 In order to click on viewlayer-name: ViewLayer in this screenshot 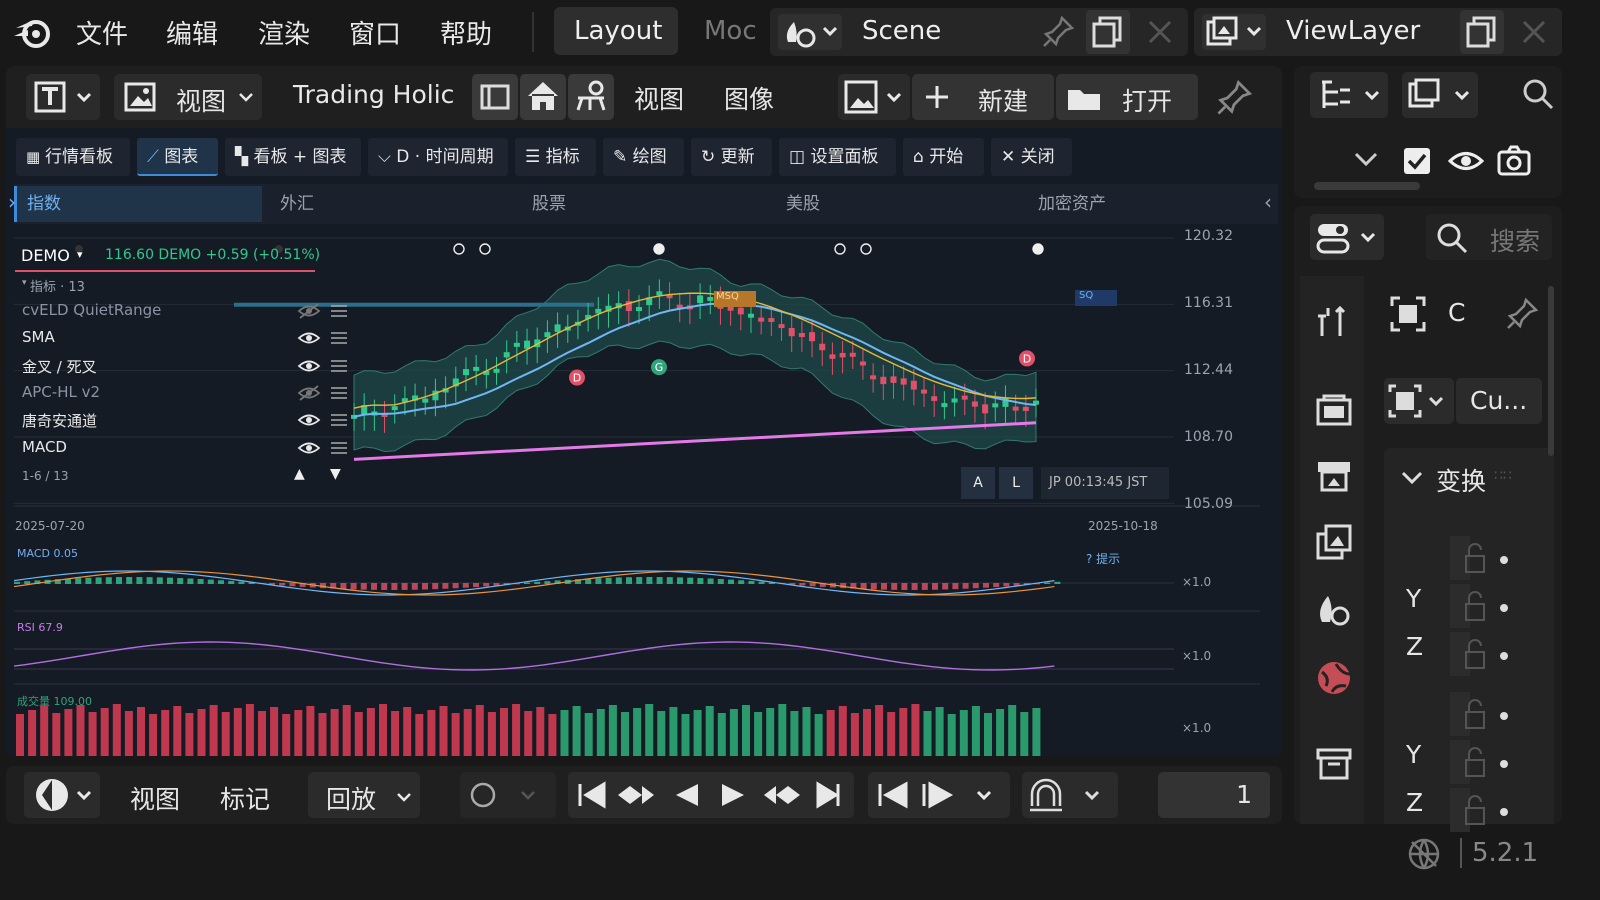, I will do `click(1353, 31)`.